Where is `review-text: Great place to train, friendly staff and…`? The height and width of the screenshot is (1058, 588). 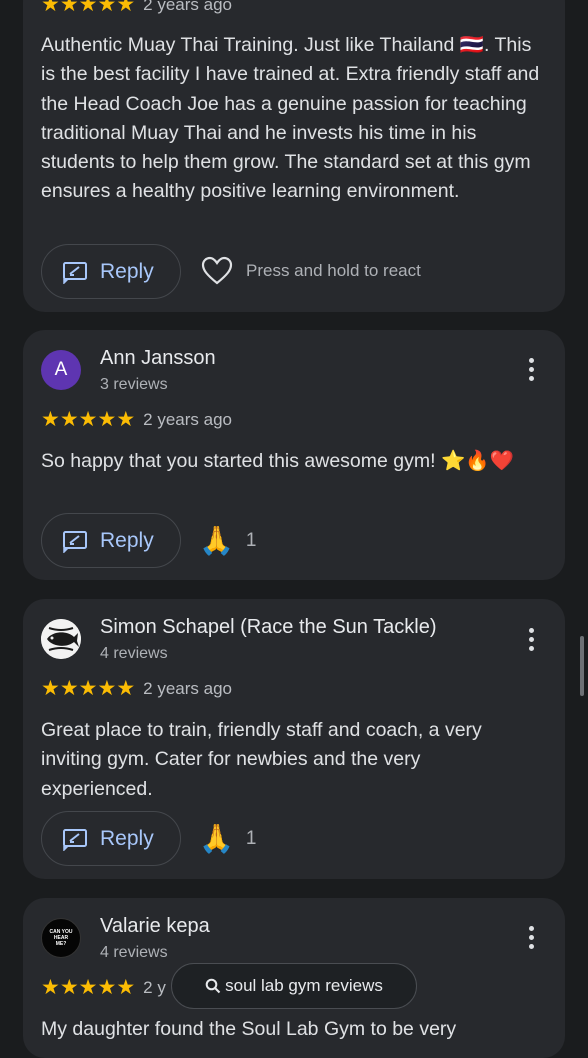
review-text: Great place to train, friendly staff and… is located at coordinates (261, 759).